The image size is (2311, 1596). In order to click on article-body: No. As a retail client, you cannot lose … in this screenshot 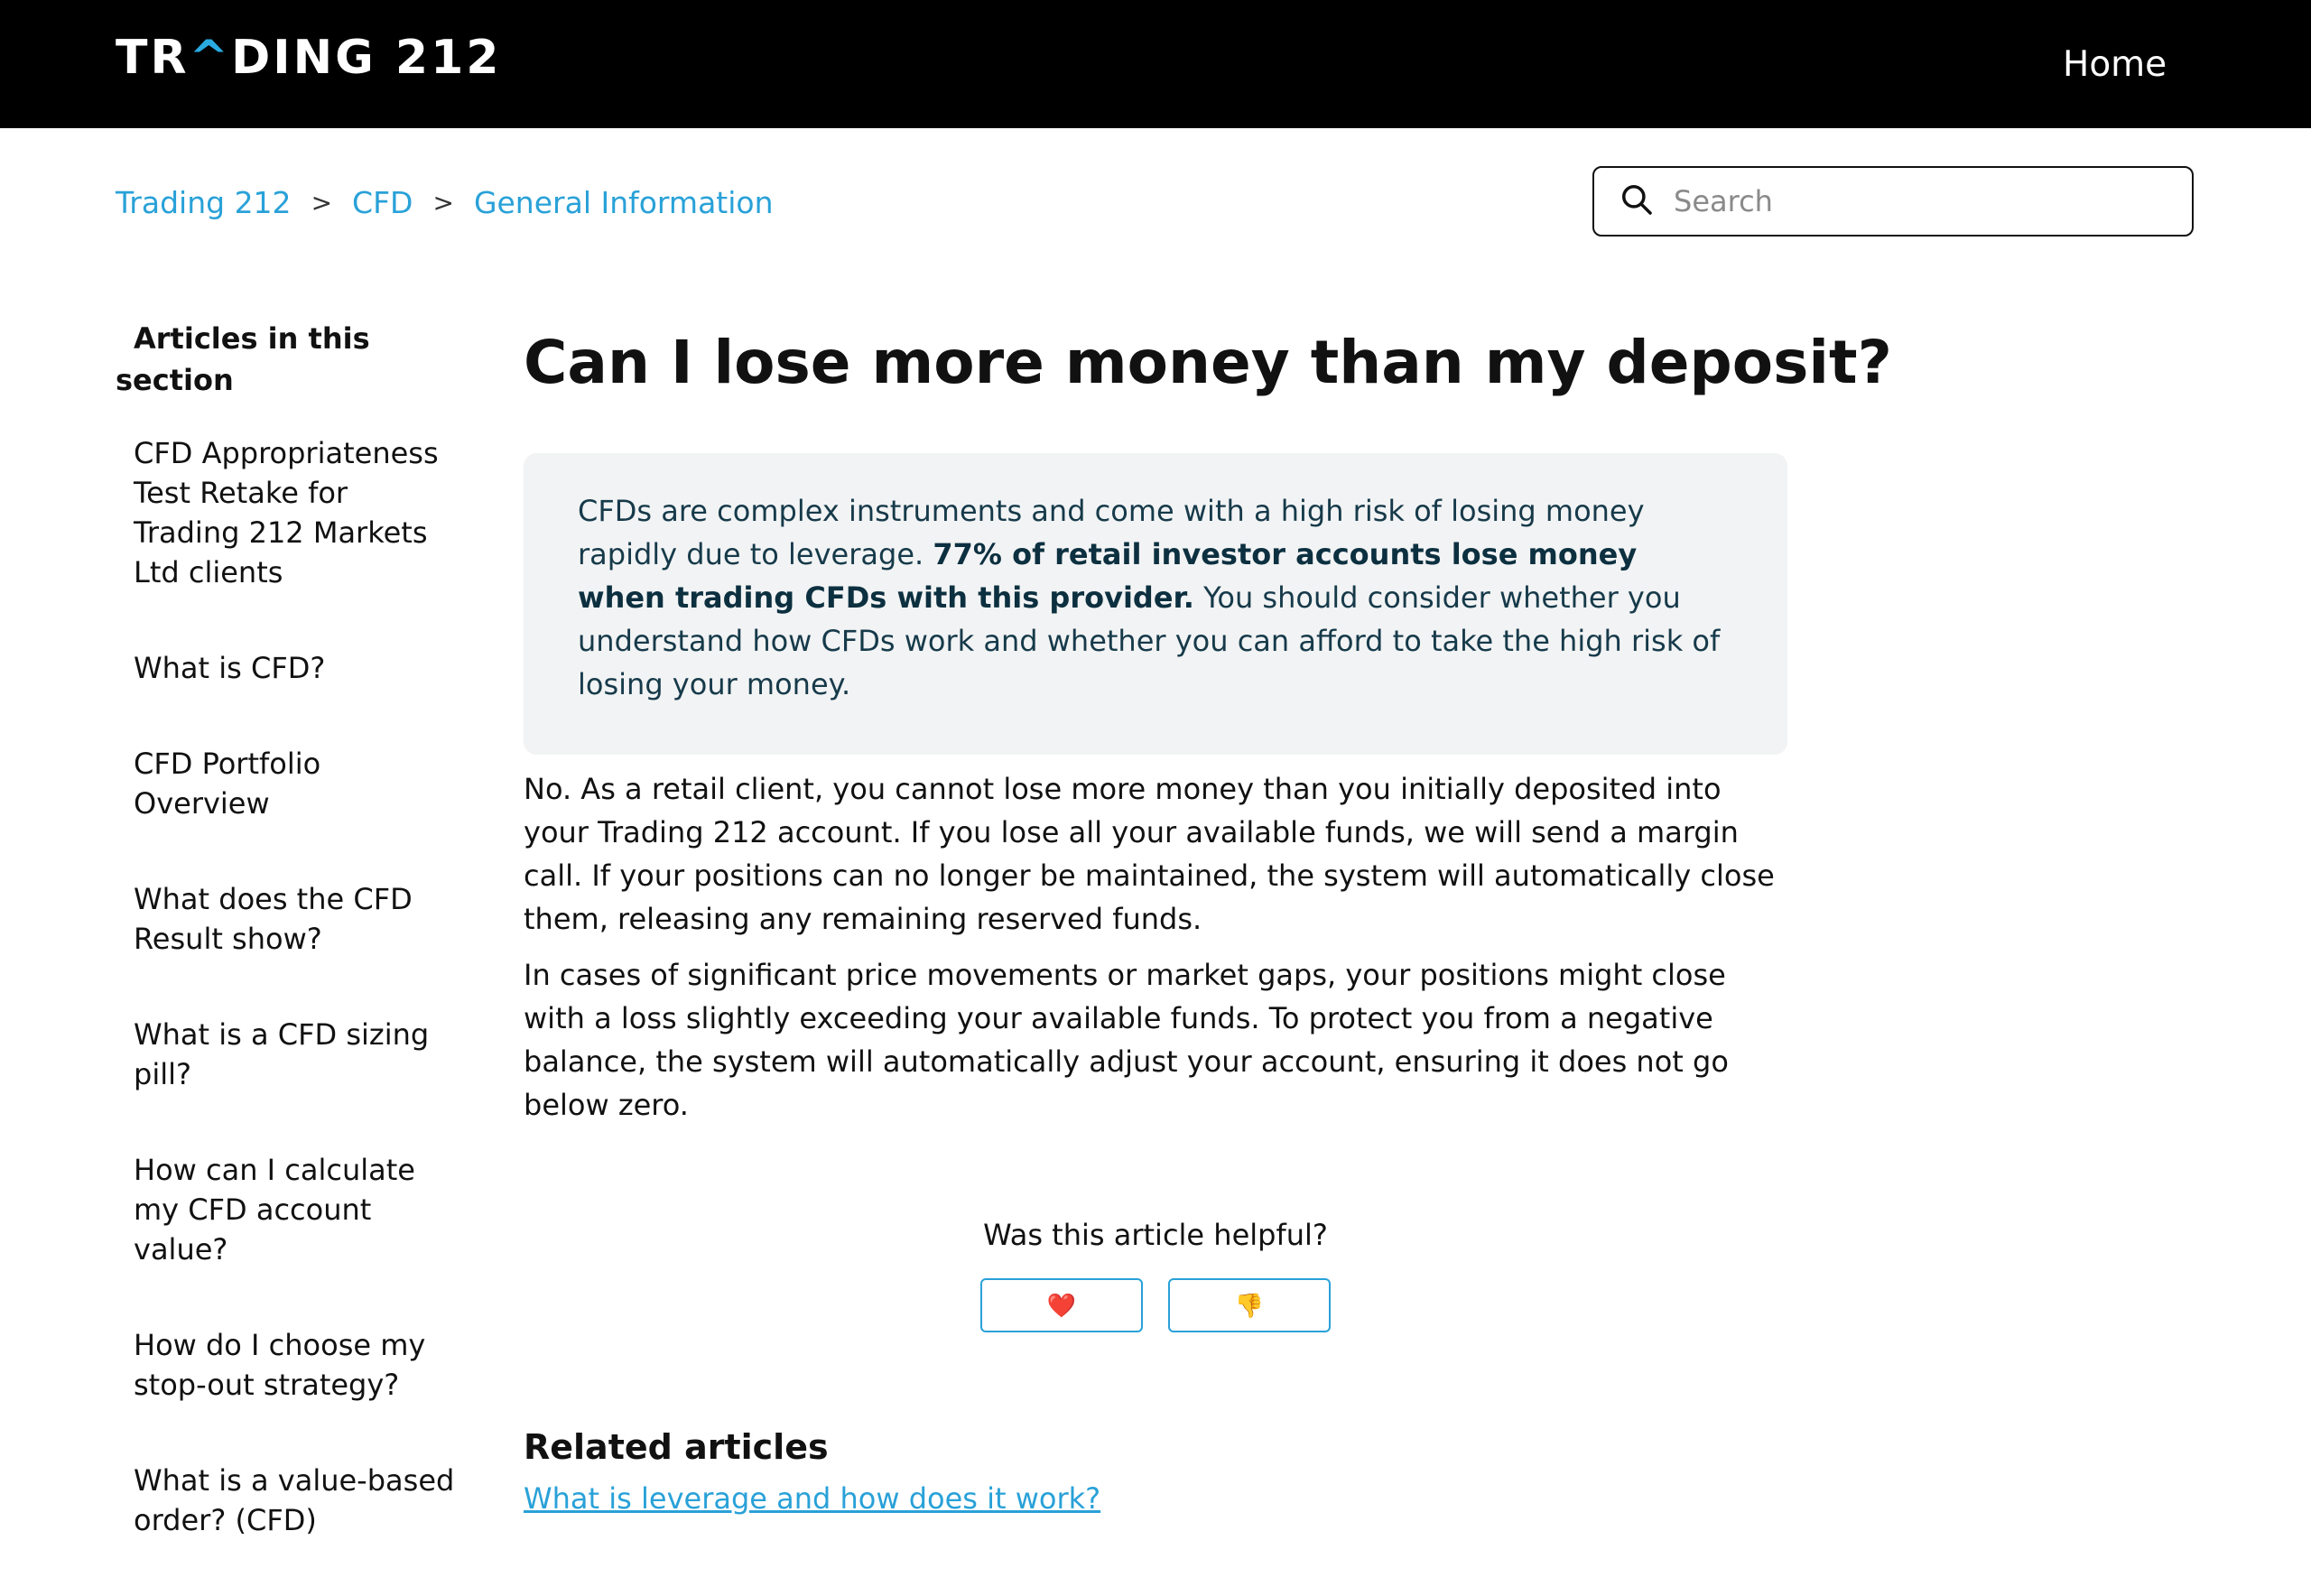, I will do `click(1155, 947)`.